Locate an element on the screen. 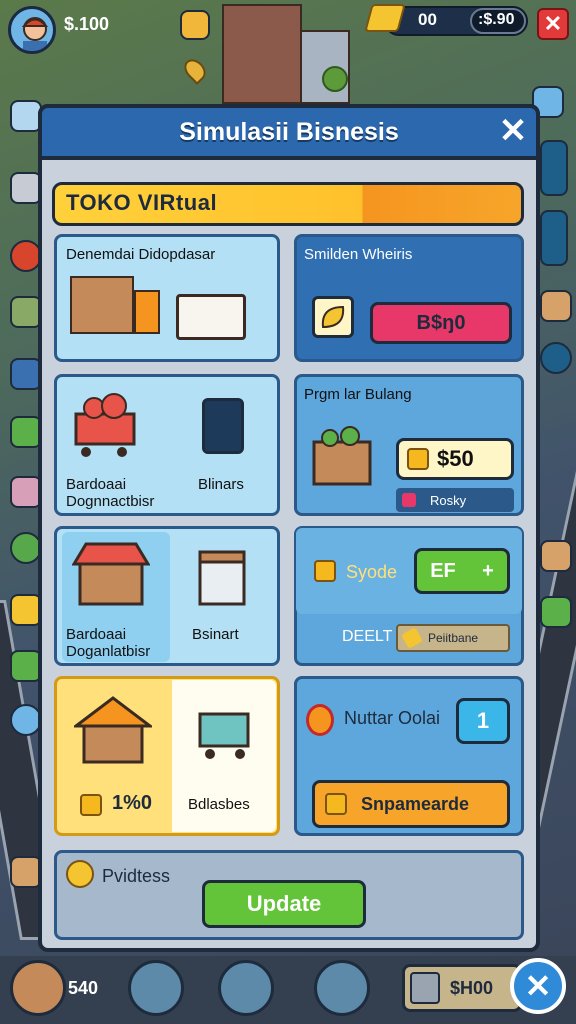 This screenshot has height=1024, width=576. pencil-icon is located at coordinates (412, 638).